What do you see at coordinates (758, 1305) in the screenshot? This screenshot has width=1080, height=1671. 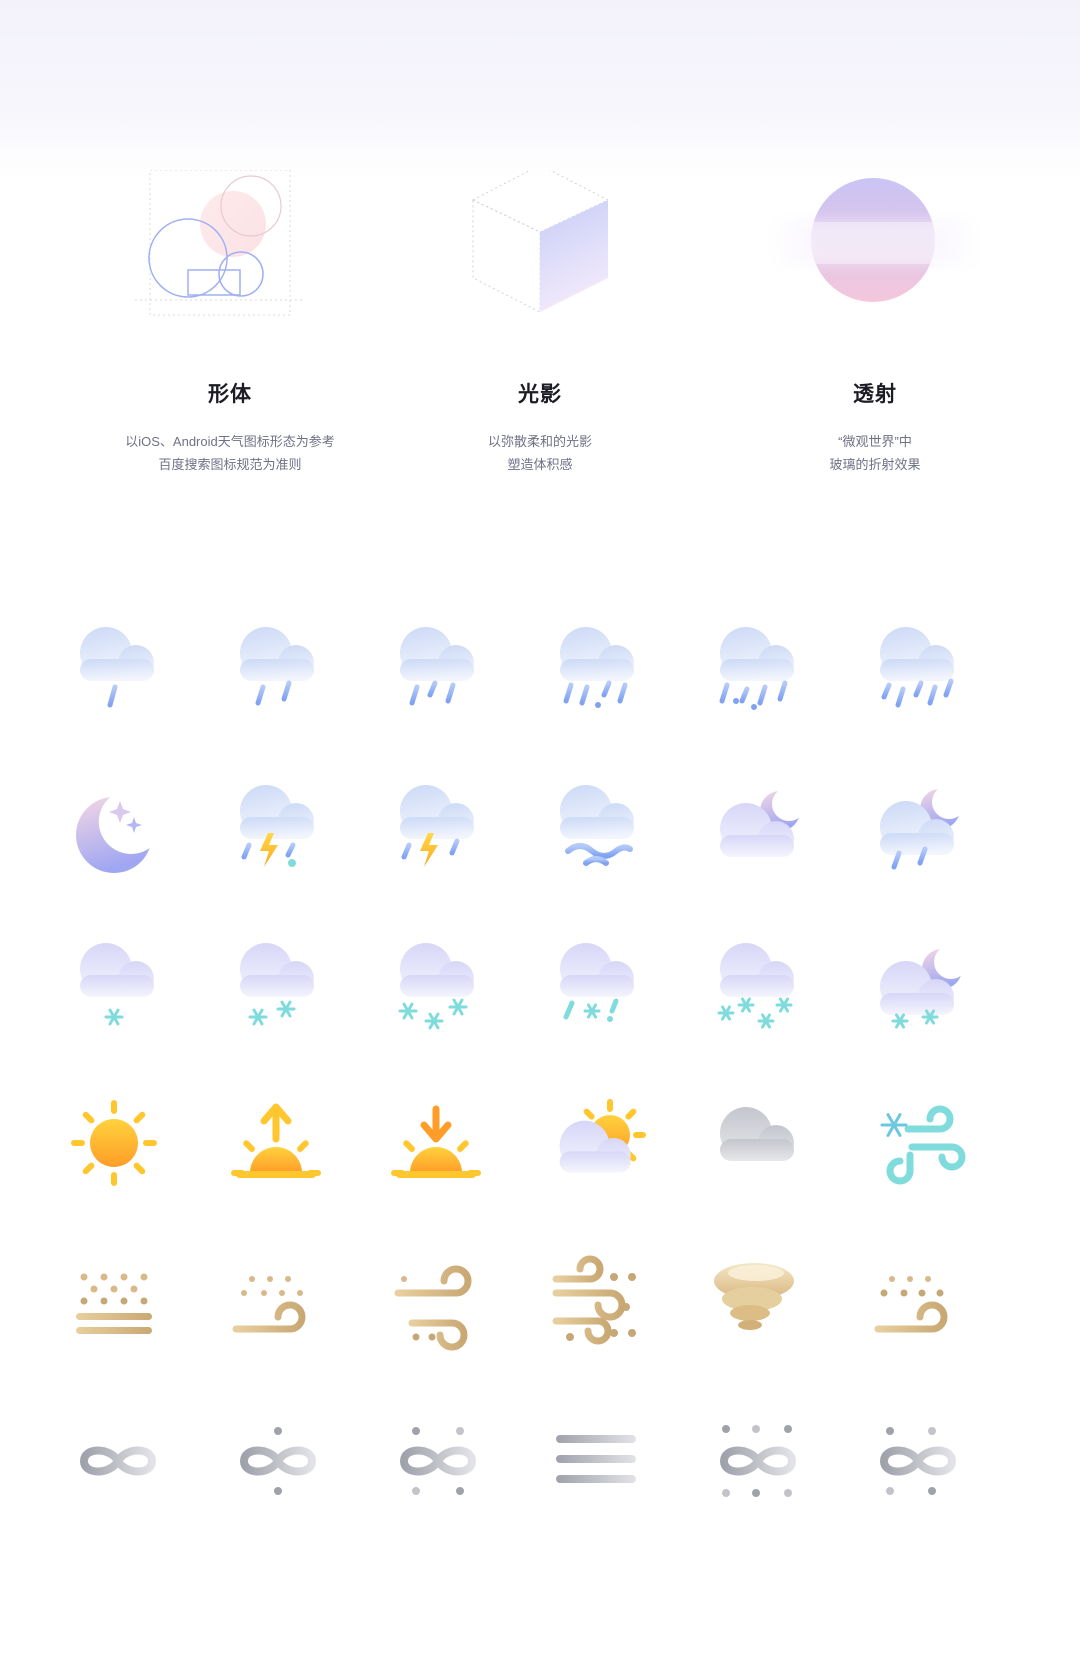 I see `tornado-icon` at bounding box center [758, 1305].